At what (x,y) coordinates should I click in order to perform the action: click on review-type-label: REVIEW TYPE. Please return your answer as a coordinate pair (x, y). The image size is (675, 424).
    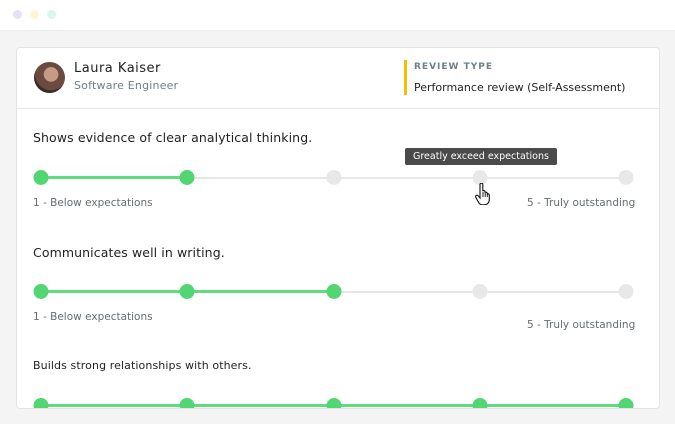
    Looking at the image, I should click on (454, 67).